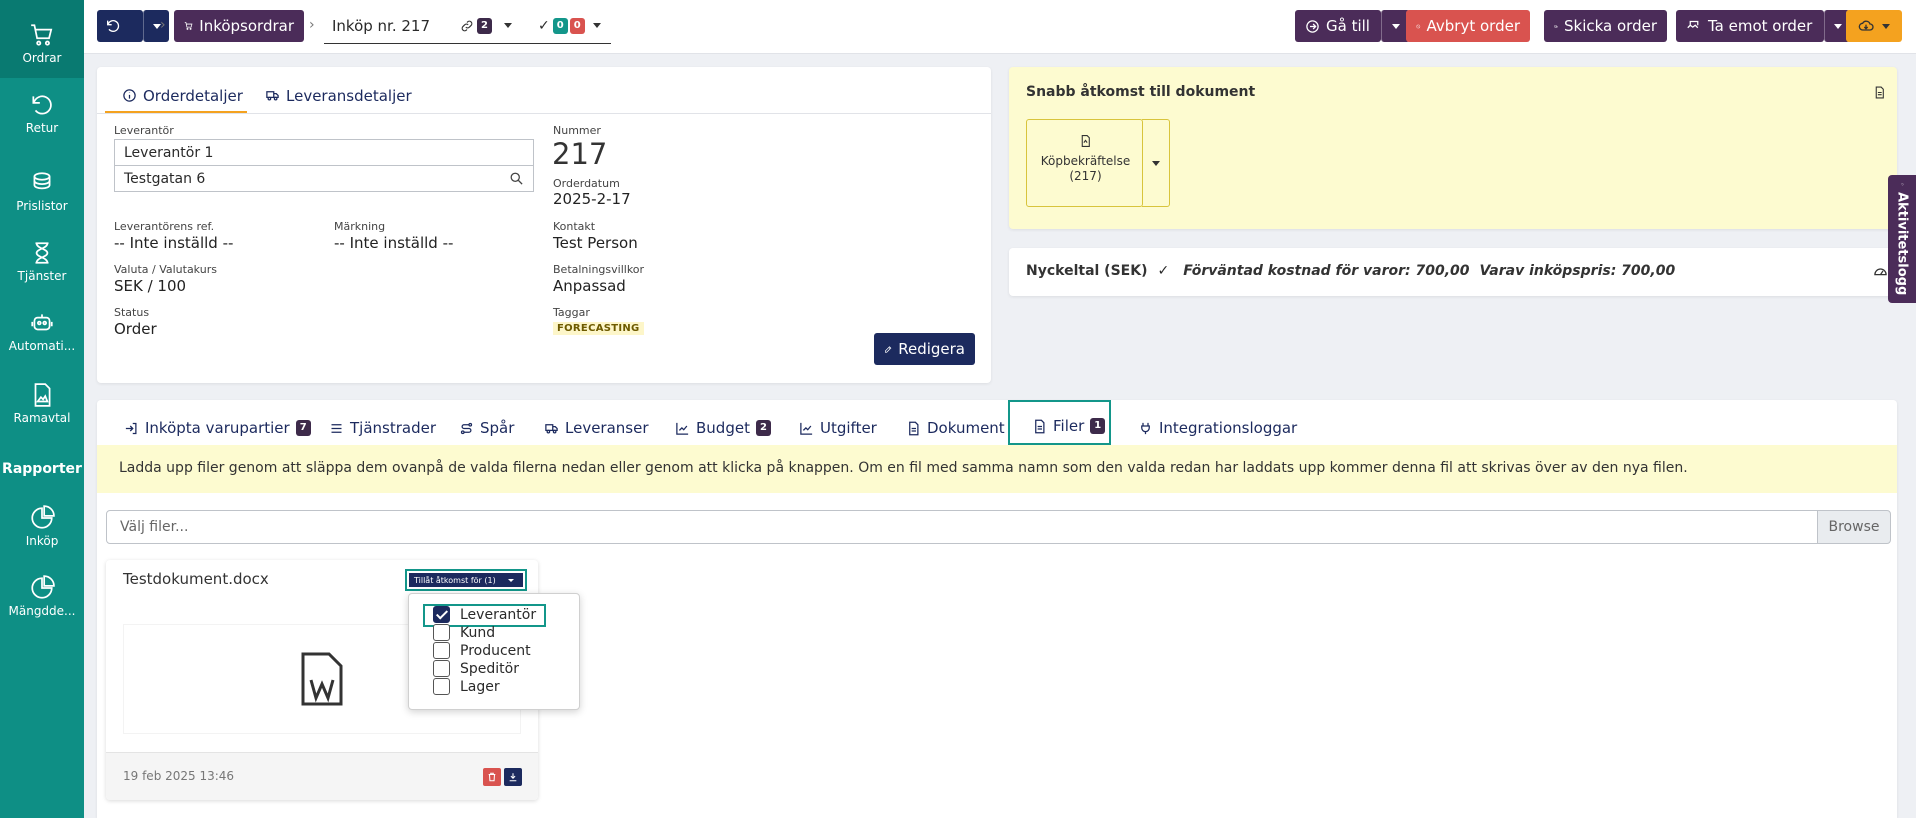 The width and height of the screenshot is (1916, 818). Describe the element at coordinates (324, 152) in the screenshot. I see `supplier-field: Leverantör 1` at that location.